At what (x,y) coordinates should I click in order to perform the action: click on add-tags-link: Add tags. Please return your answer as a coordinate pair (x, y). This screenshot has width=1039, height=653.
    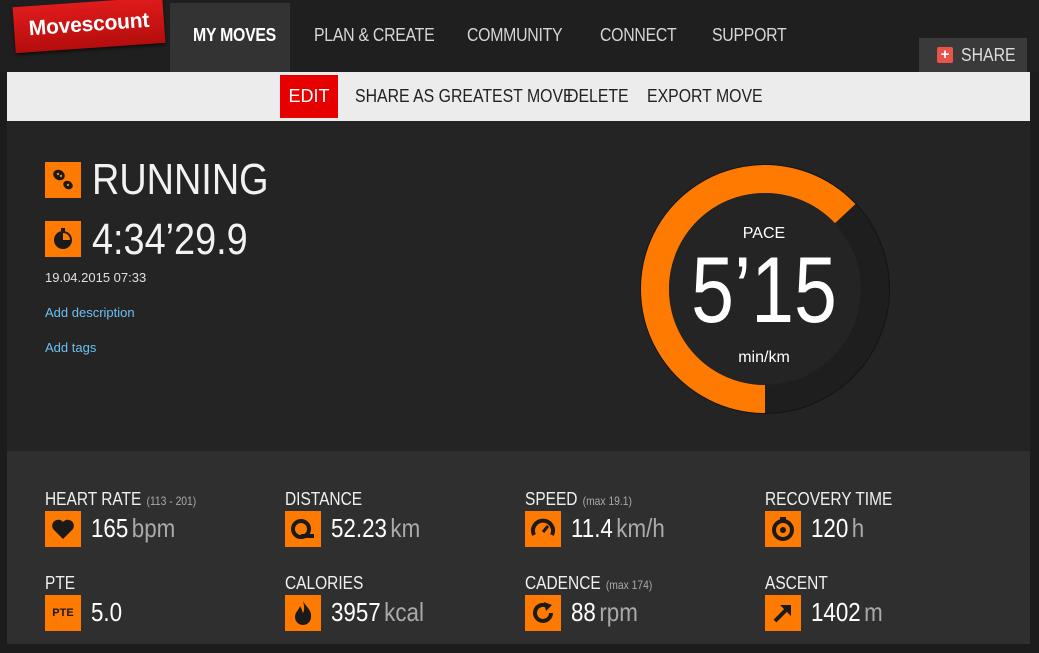
    Looking at the image, I should click on (70, 347).